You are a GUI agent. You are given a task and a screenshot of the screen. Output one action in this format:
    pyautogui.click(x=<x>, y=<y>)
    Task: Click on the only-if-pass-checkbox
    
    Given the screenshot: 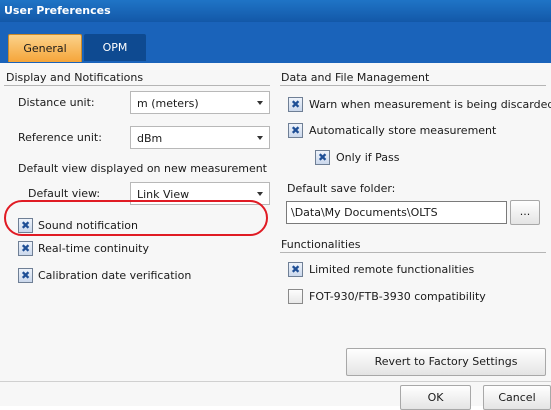 What is the action you would take?
    pyautogui.click(x=322, y=157)
    